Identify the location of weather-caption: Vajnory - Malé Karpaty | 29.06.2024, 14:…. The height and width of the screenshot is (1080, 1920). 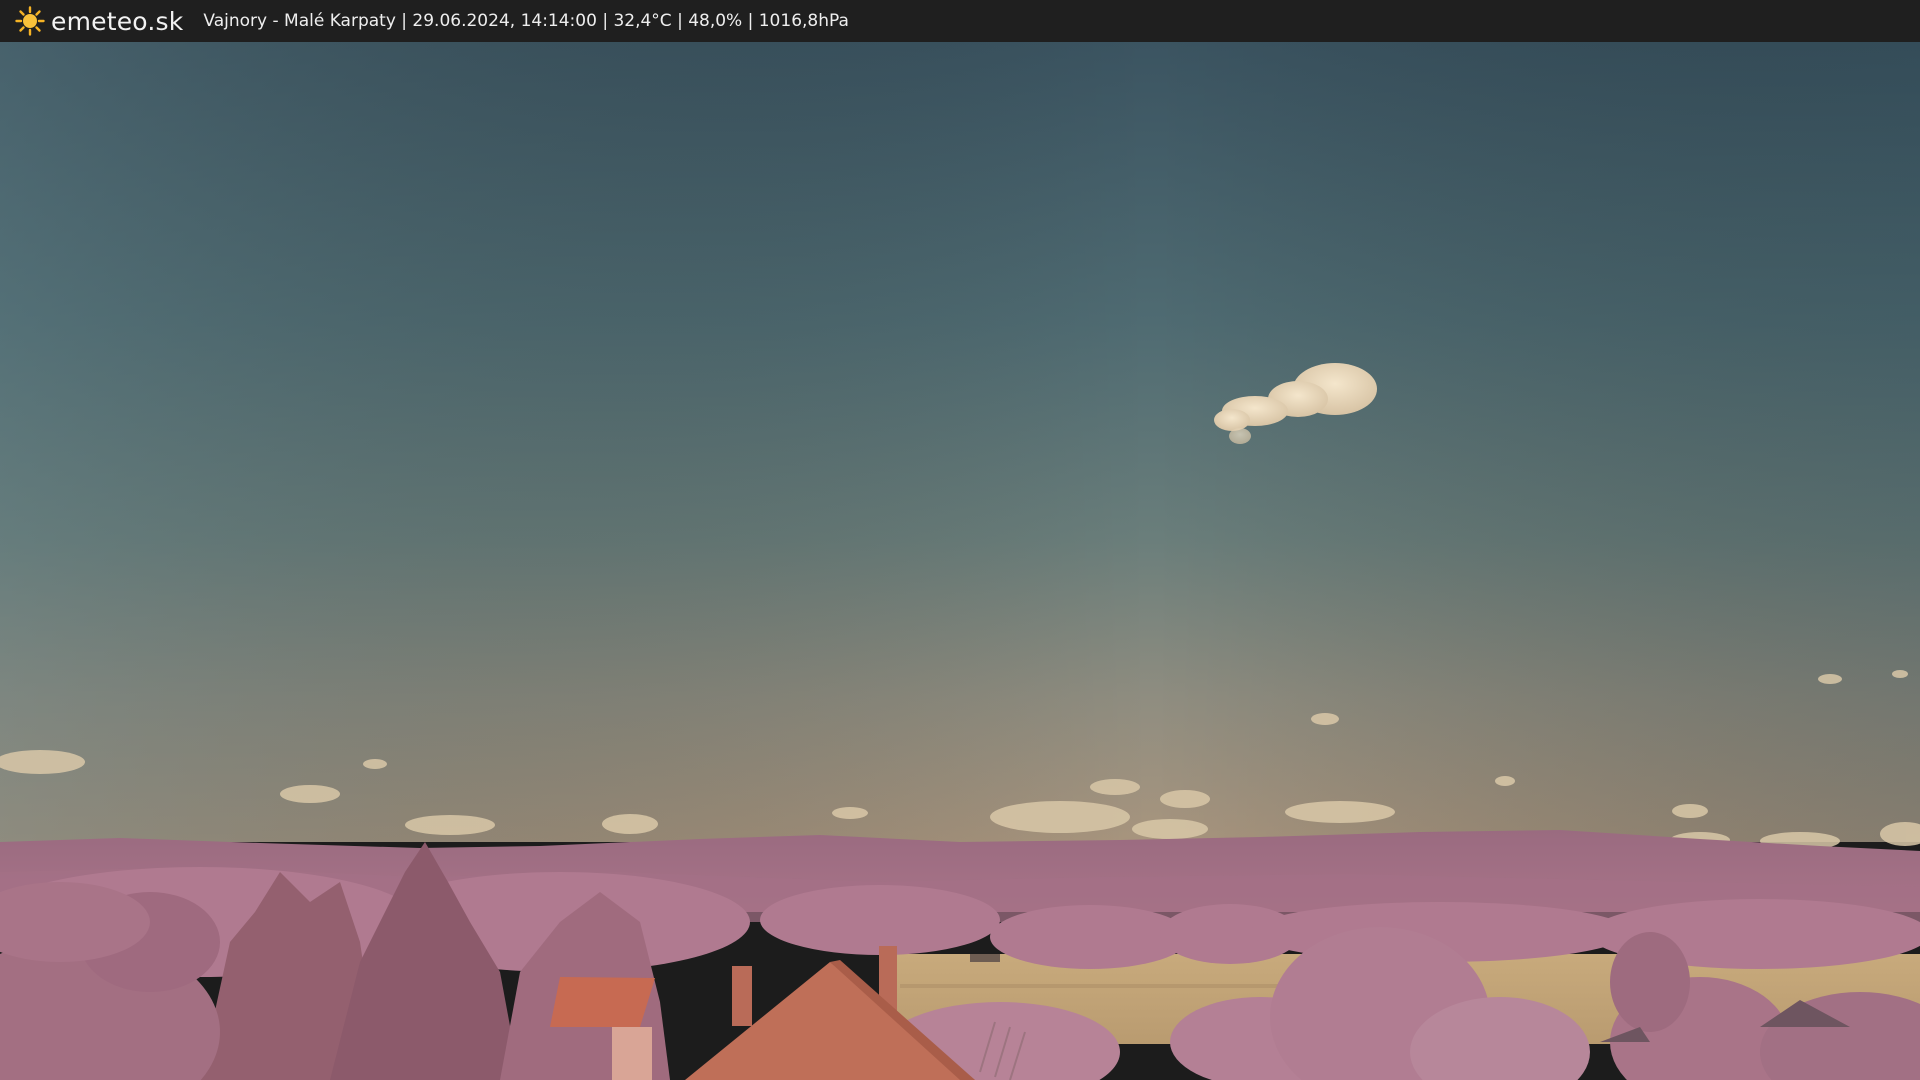
(526, 21).